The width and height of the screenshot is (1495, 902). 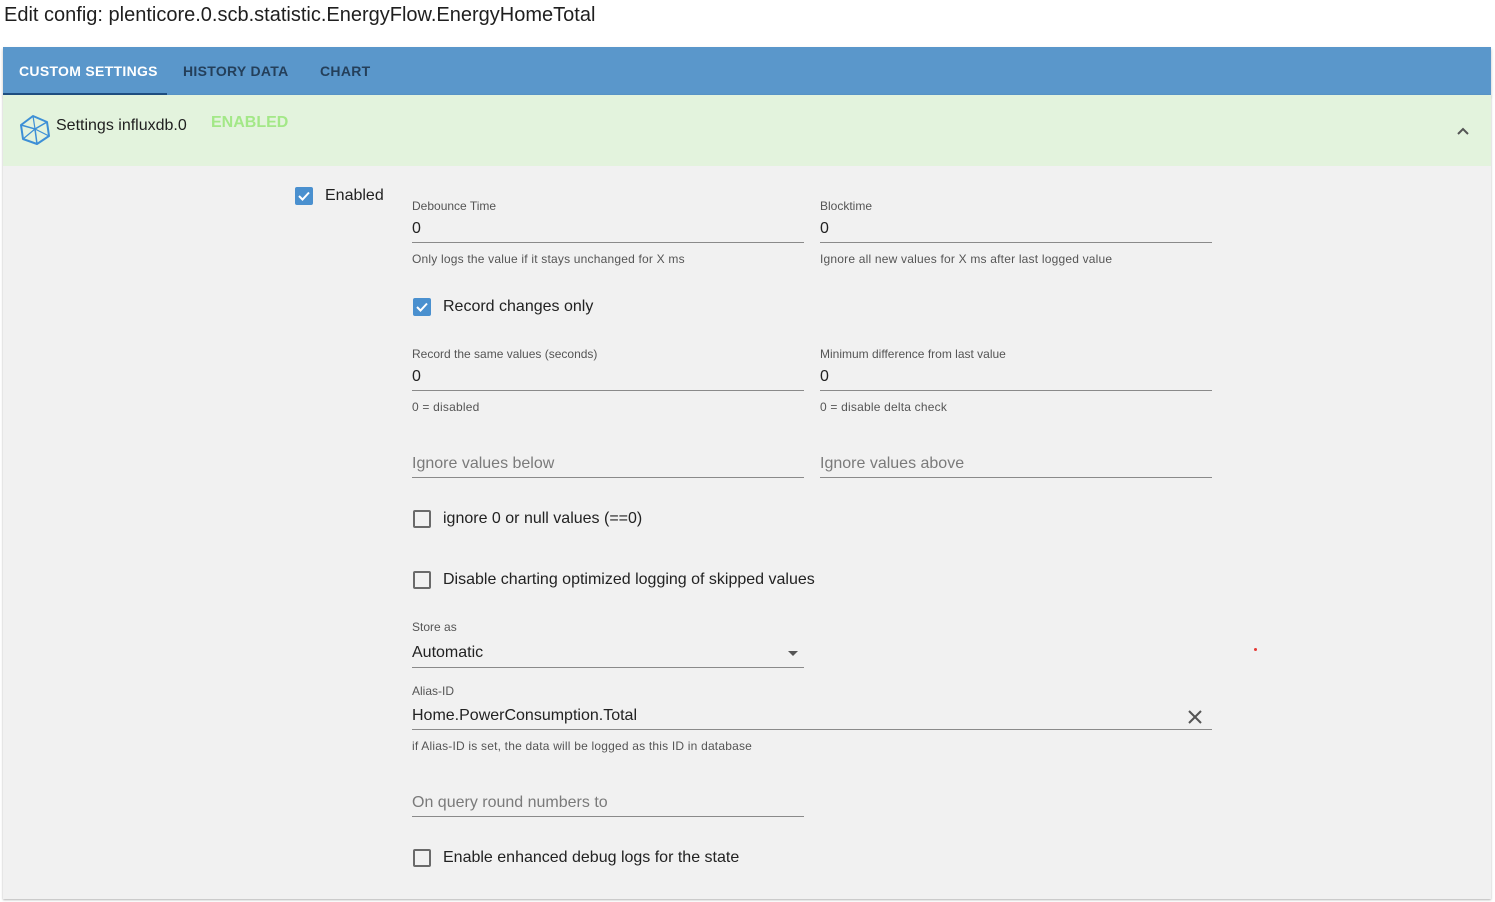 I want to click on ignore-zero-checkbox, so click(x=422, y=519).